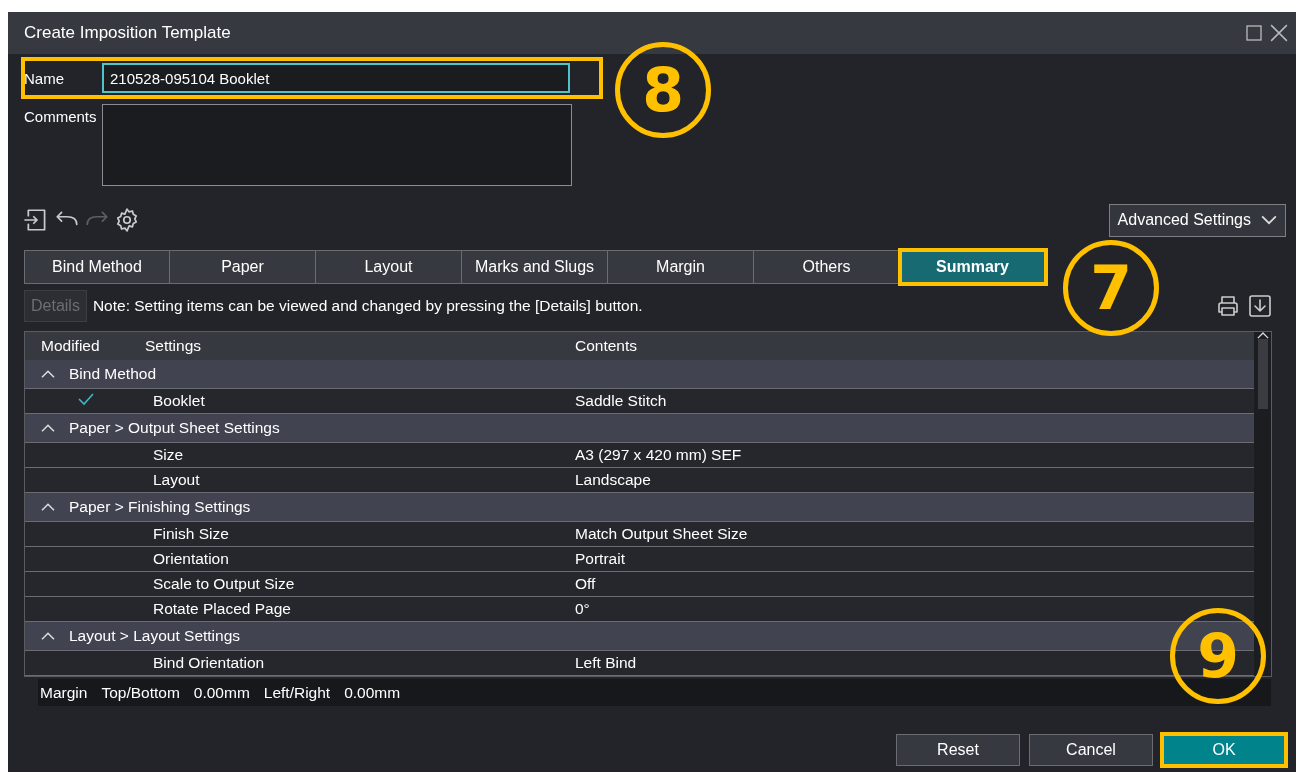 Image resolution: width=1299 pixels, height=772 pixels. I want to click on setting-name: Scale to Output Size, so click(224, 584).